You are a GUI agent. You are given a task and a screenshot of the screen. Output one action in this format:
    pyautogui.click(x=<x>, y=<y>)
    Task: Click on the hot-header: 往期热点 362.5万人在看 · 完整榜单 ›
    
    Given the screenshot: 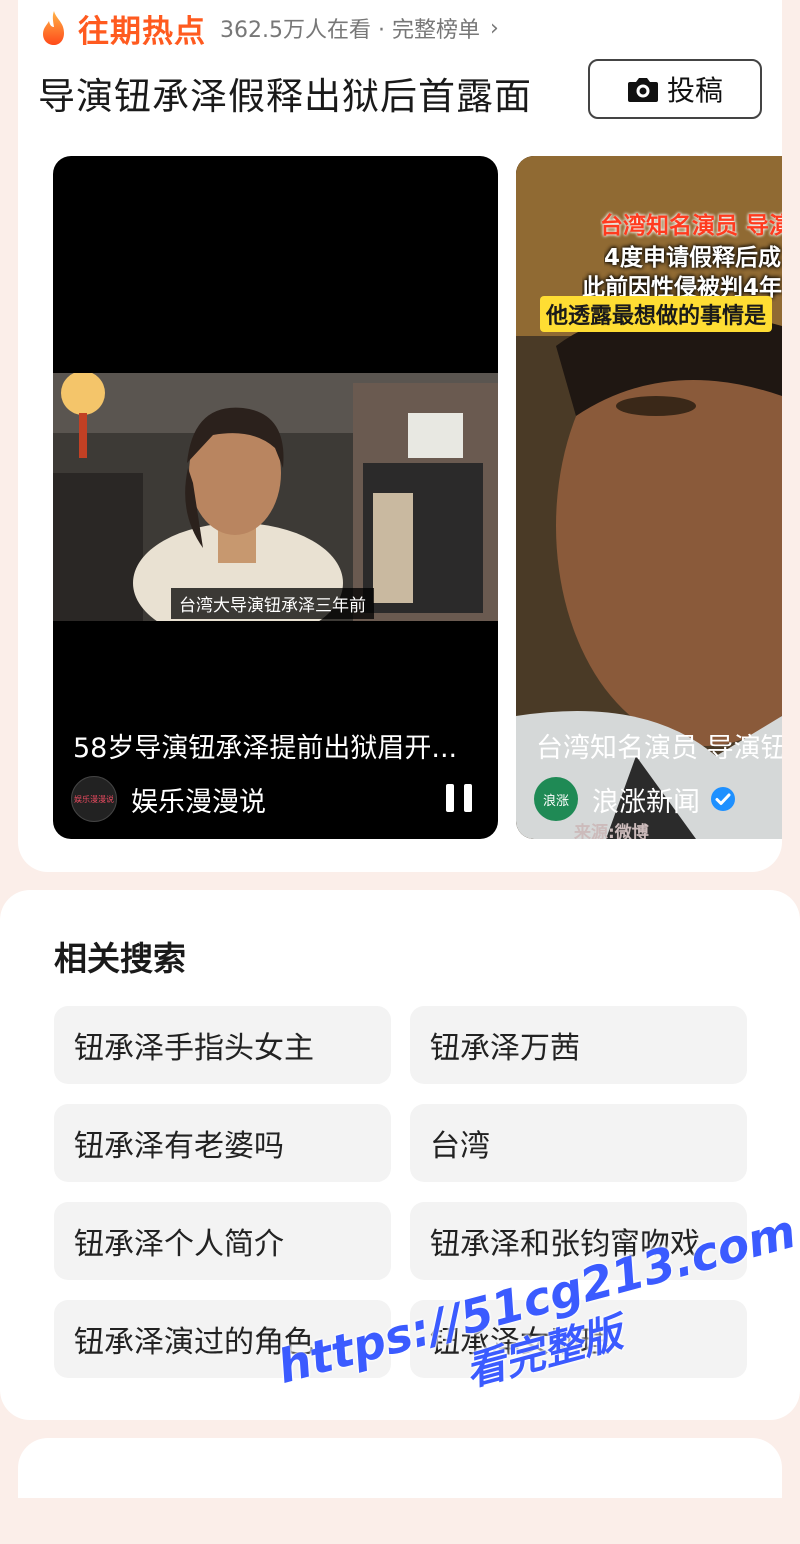 What is the action you would take?
    pyautogui.click(x=268, y=29)
    